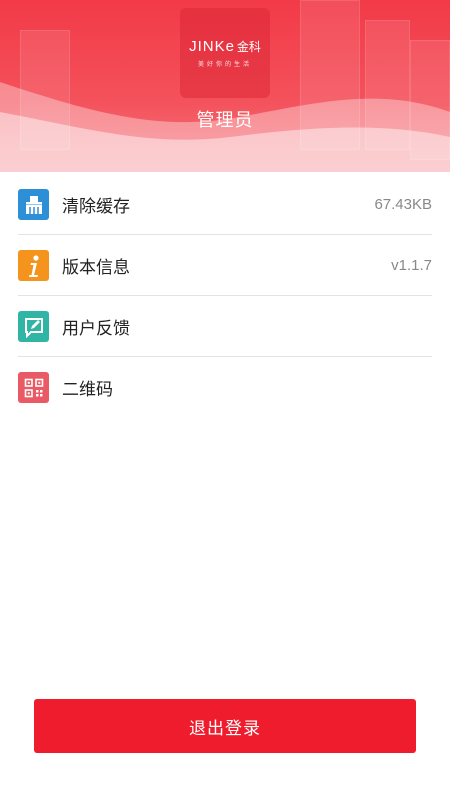 The image size is (450, 800). Describe the element at coordinates (96, 329) in the screenshot. I see `menu-item-label: 用户反馈` at that location.